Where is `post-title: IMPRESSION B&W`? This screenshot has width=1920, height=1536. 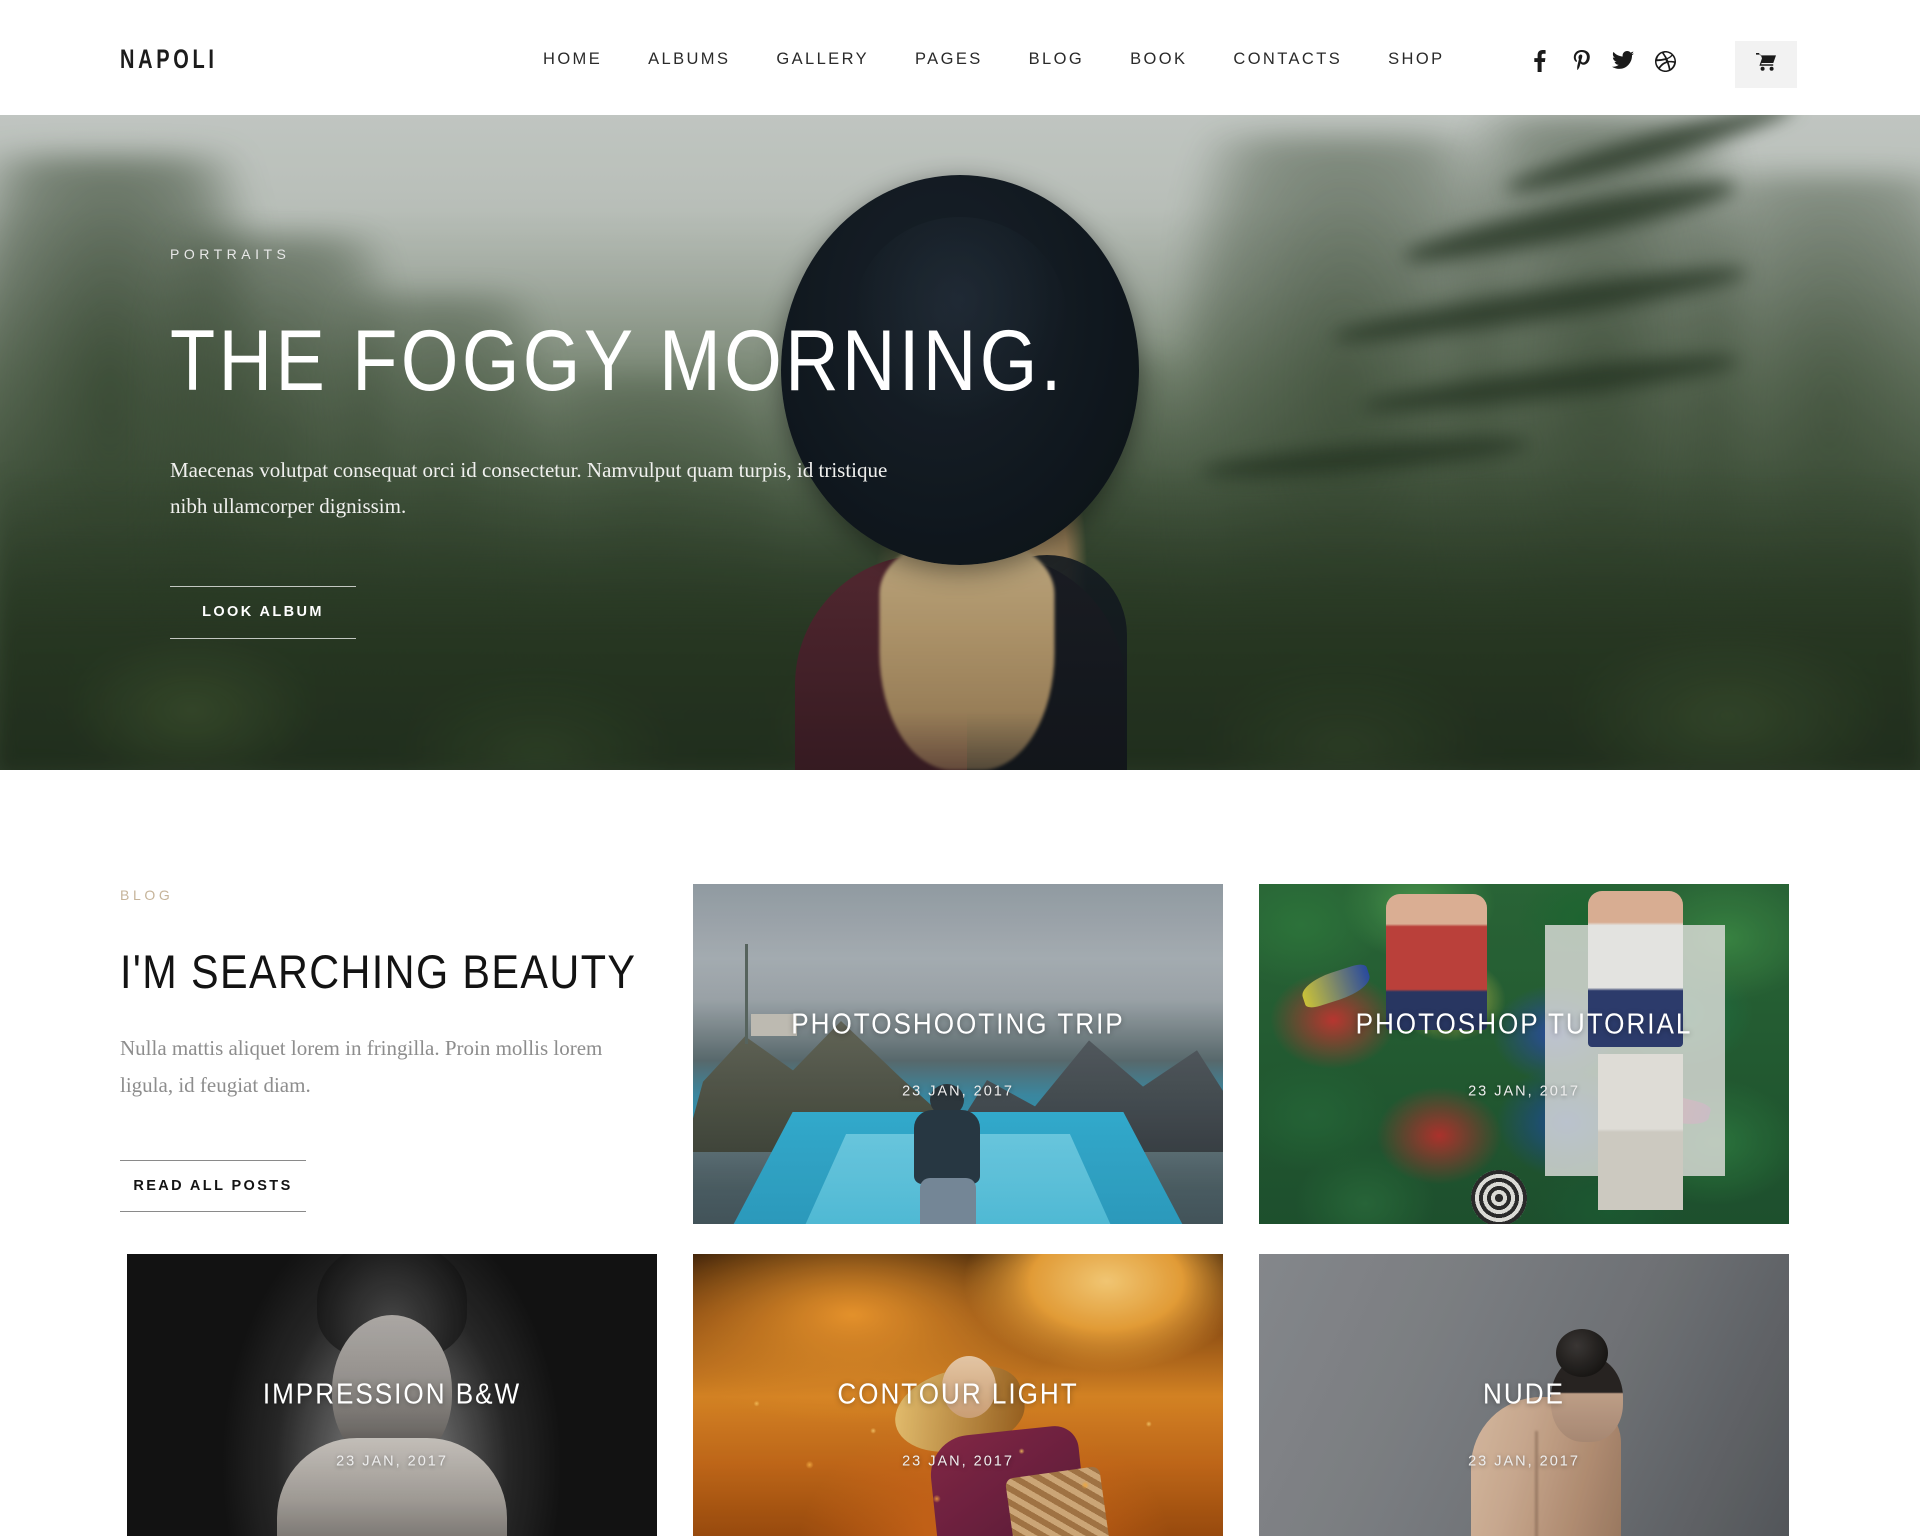 post-title: IMPRESSION B&W is located at coordinates (392, 1394).